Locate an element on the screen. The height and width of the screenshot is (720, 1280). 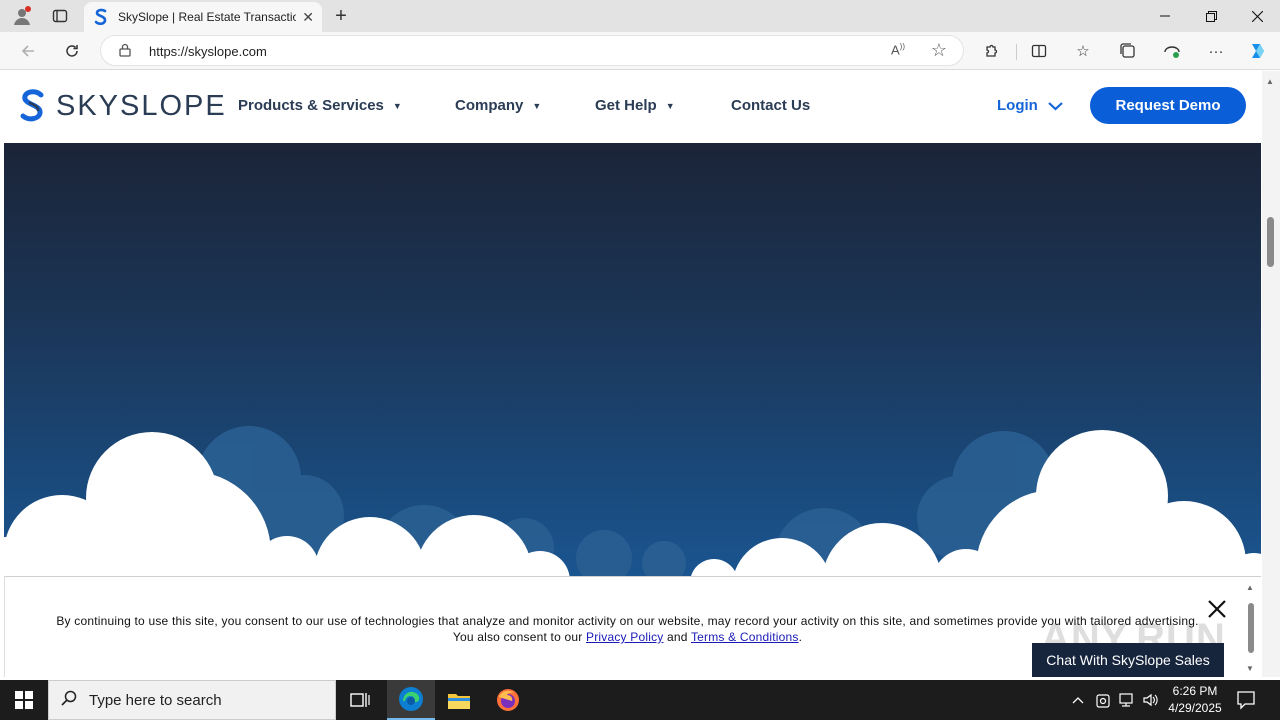
scrollbar-thumb is located at coordinates (1270, 242).